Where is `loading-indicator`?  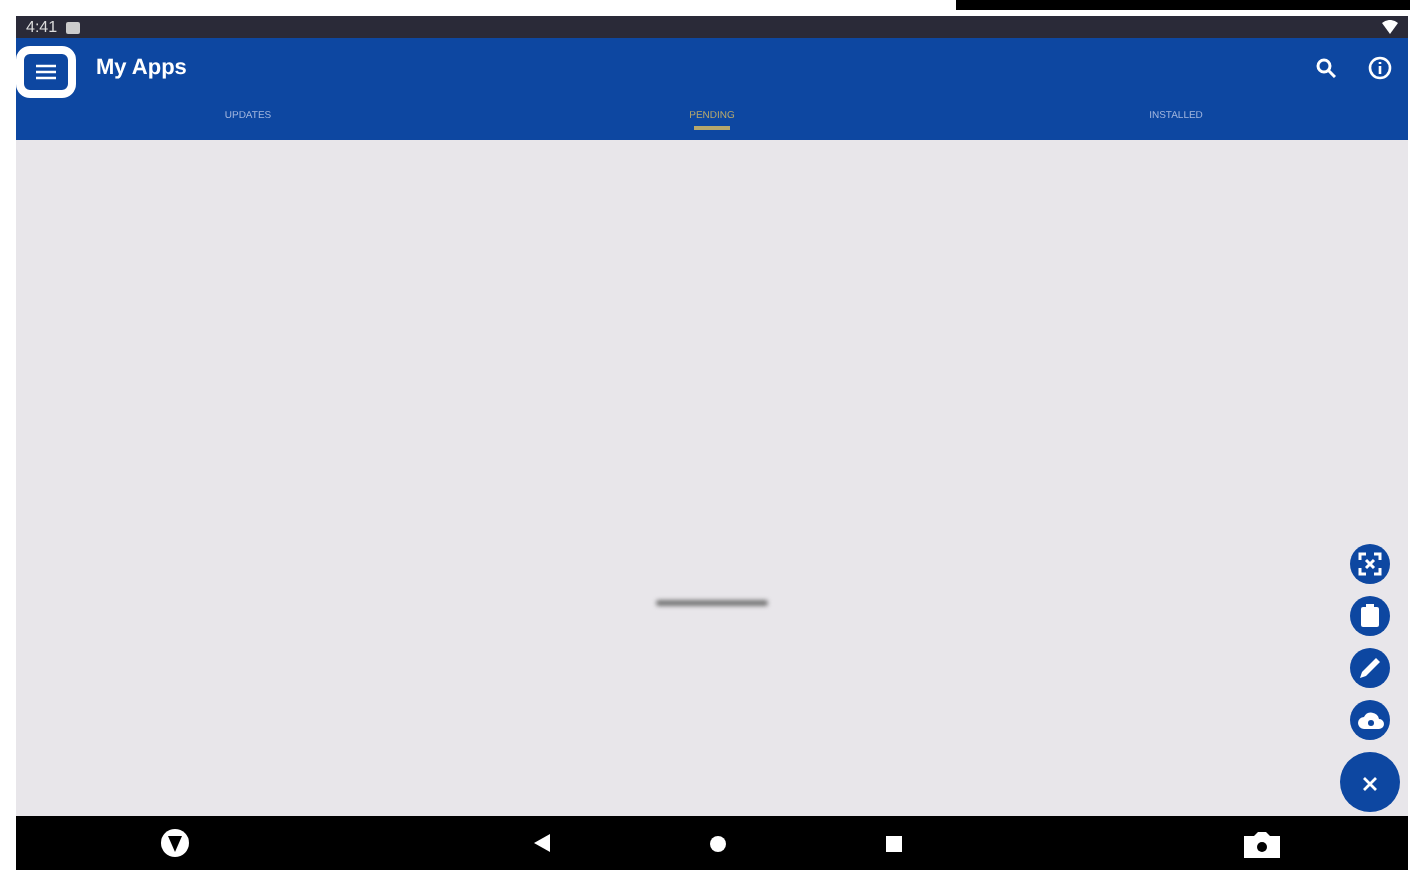
loading-indicator is located at coordinates (712, 603).